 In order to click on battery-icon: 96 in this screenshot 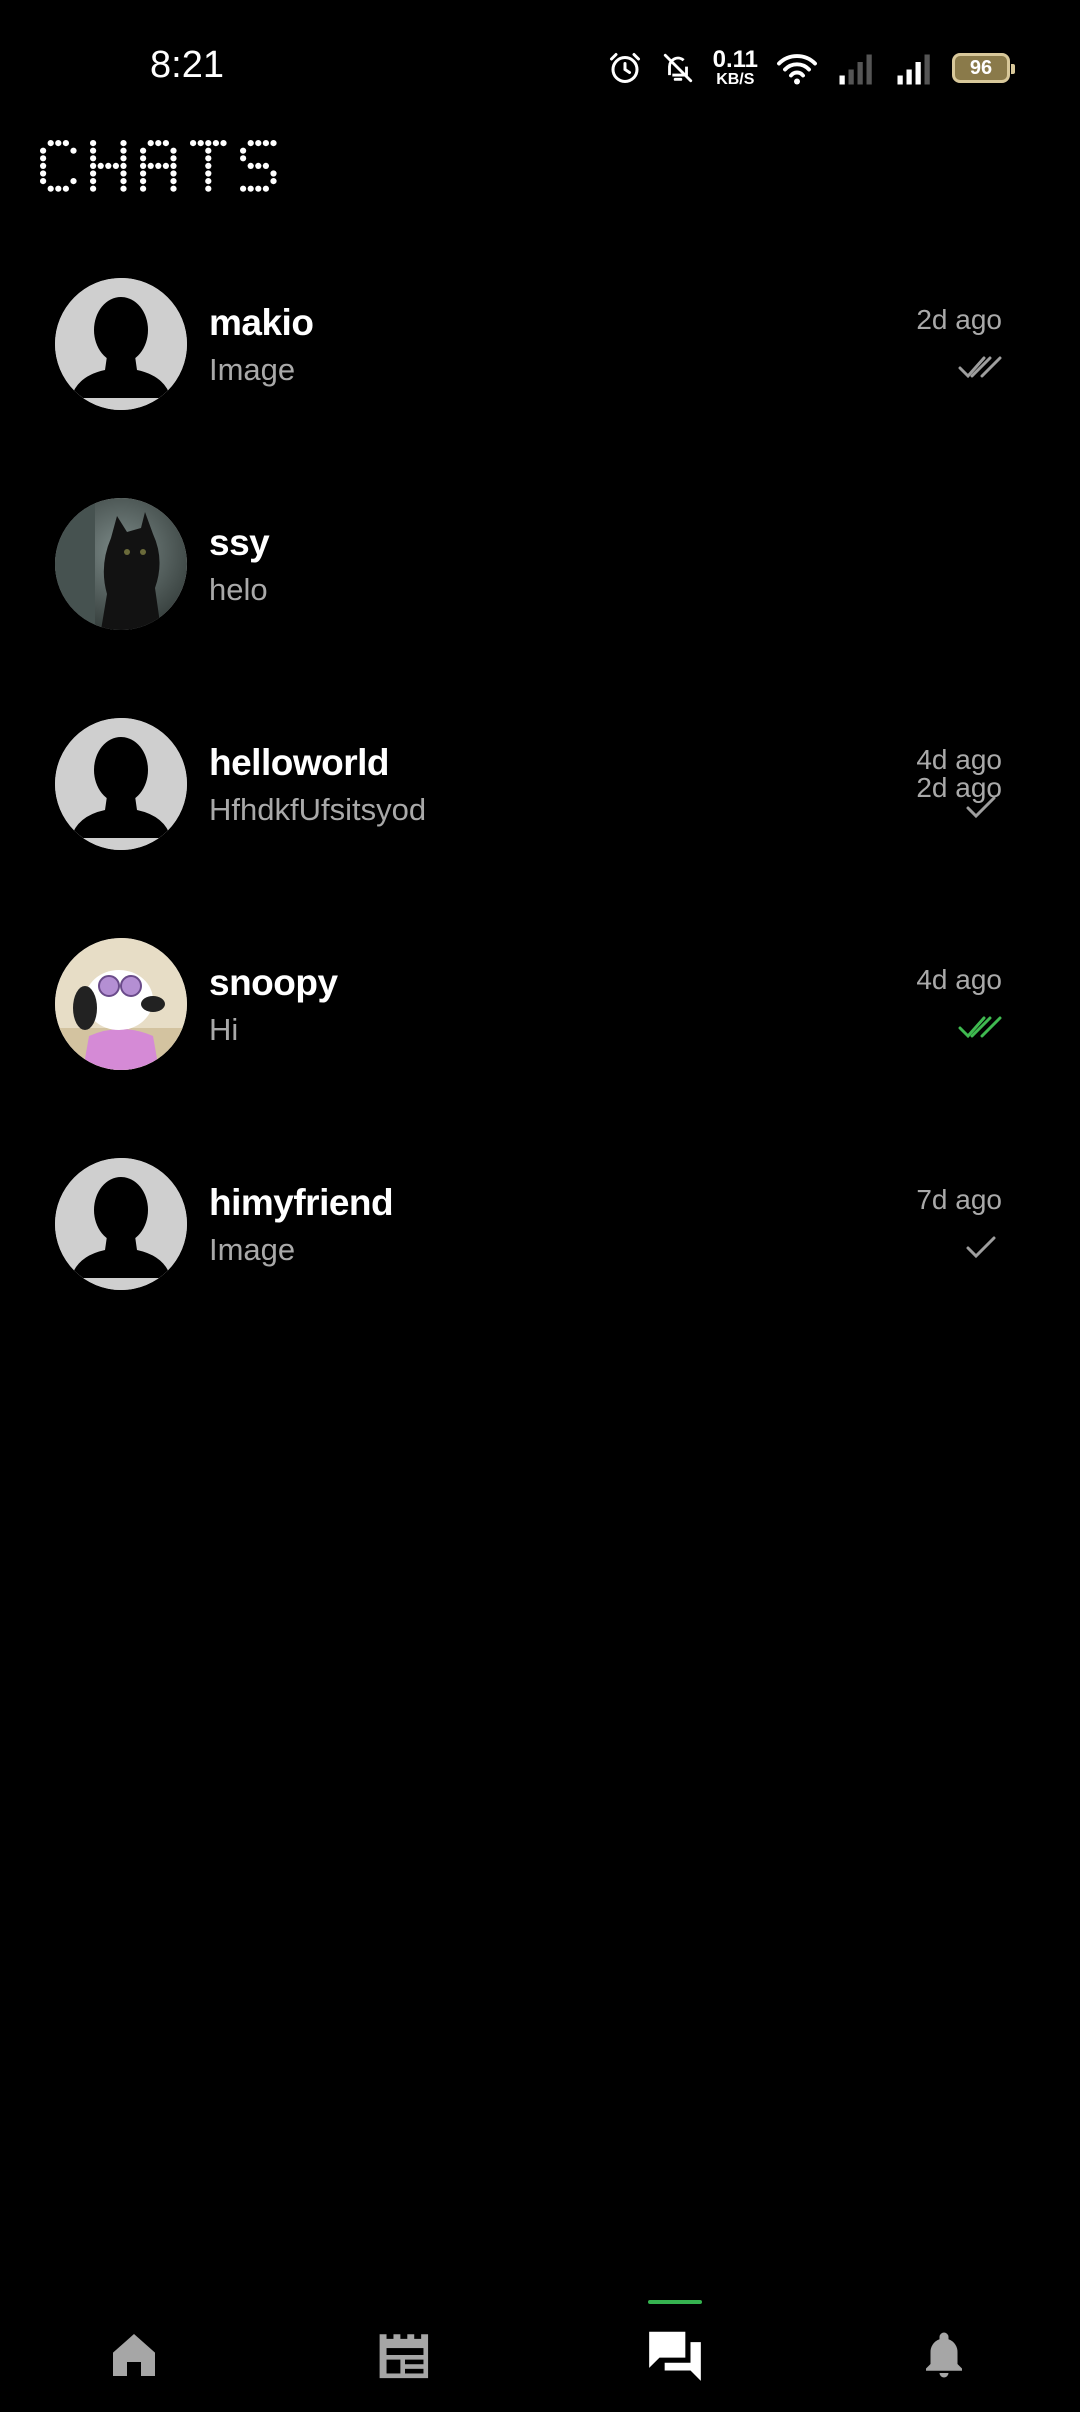, I will do `click(983, 68)`.